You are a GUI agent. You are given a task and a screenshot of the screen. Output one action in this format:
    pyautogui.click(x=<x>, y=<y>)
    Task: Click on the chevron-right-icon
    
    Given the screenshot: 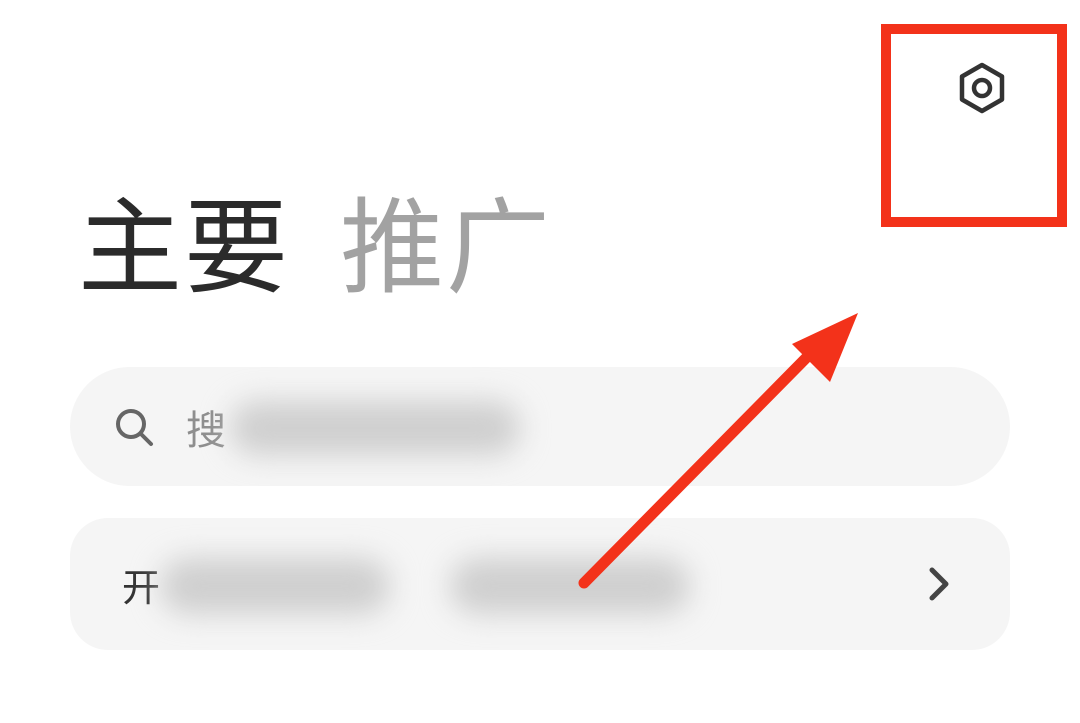 What is the action you would take?
    pyautogui.click(x=939, y=584)
    